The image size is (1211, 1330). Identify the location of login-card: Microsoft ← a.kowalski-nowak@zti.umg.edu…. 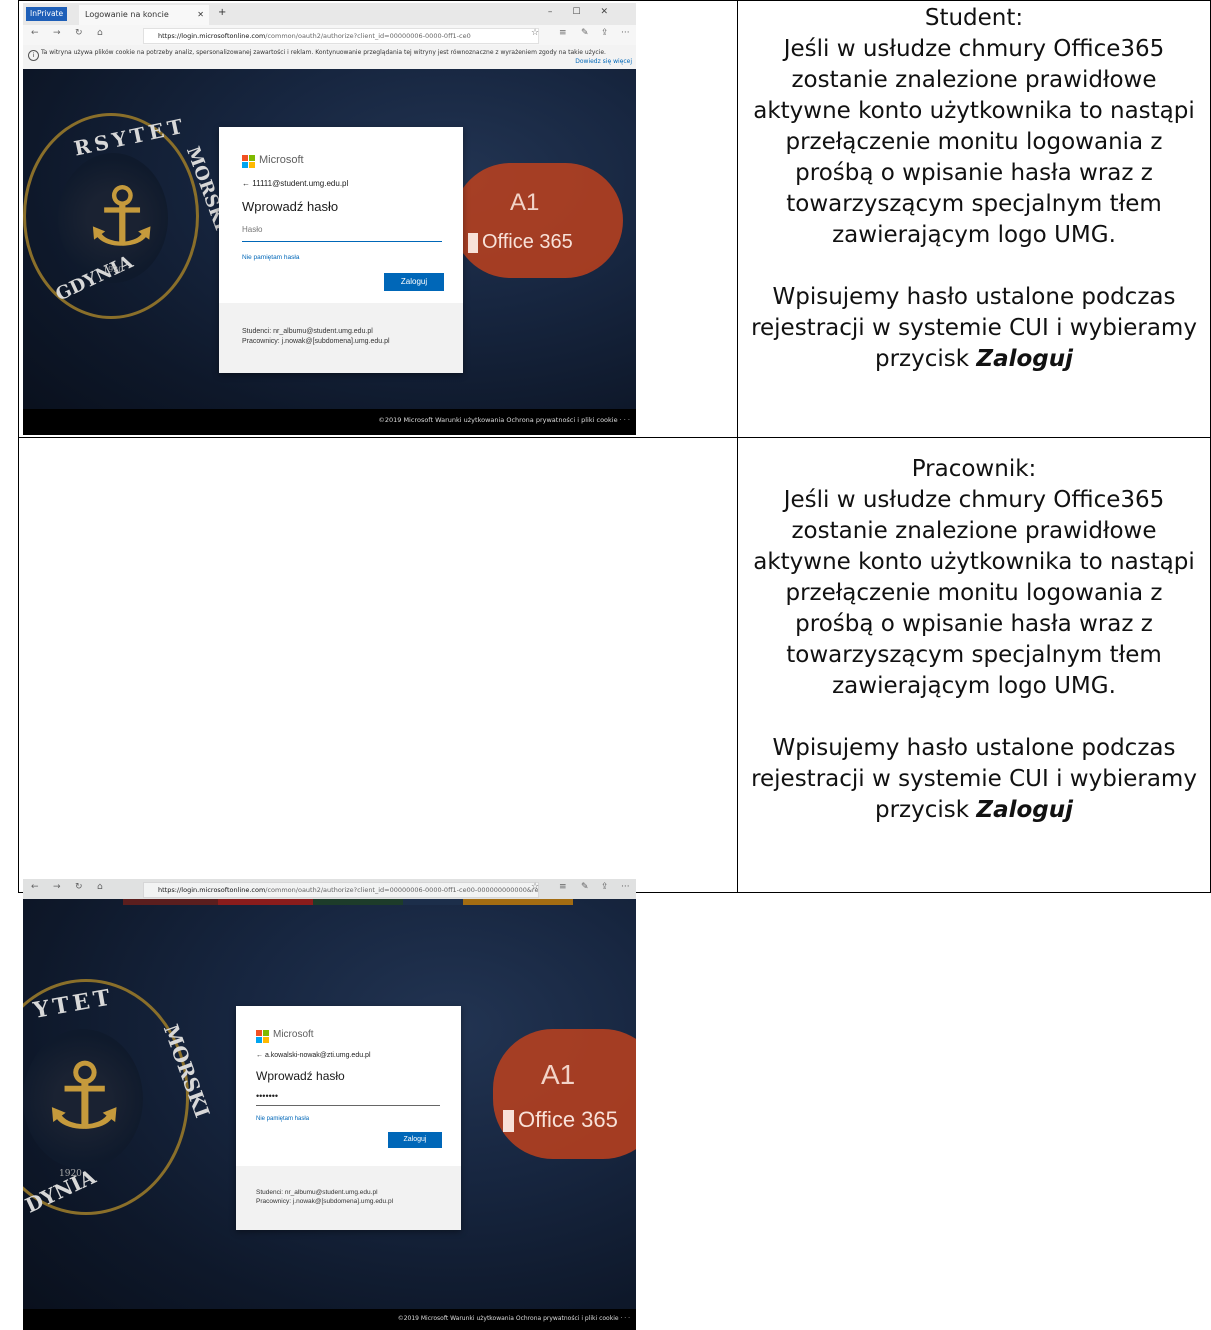
(348, 1118).